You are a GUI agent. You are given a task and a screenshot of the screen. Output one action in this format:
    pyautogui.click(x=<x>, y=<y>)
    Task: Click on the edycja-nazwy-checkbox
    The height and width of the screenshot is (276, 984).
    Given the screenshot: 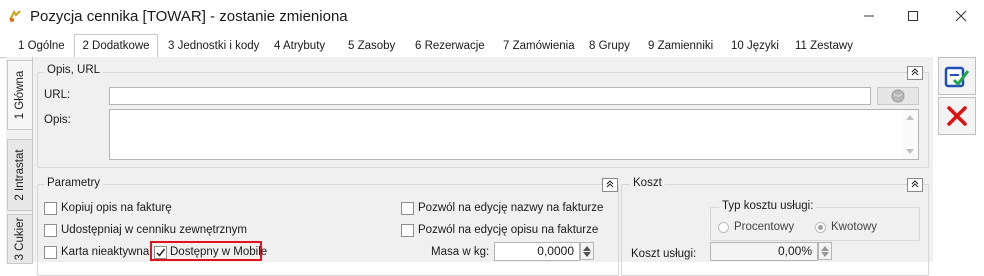 What is the action you would take?
    pyautogui.click(x=407, y=208)
    